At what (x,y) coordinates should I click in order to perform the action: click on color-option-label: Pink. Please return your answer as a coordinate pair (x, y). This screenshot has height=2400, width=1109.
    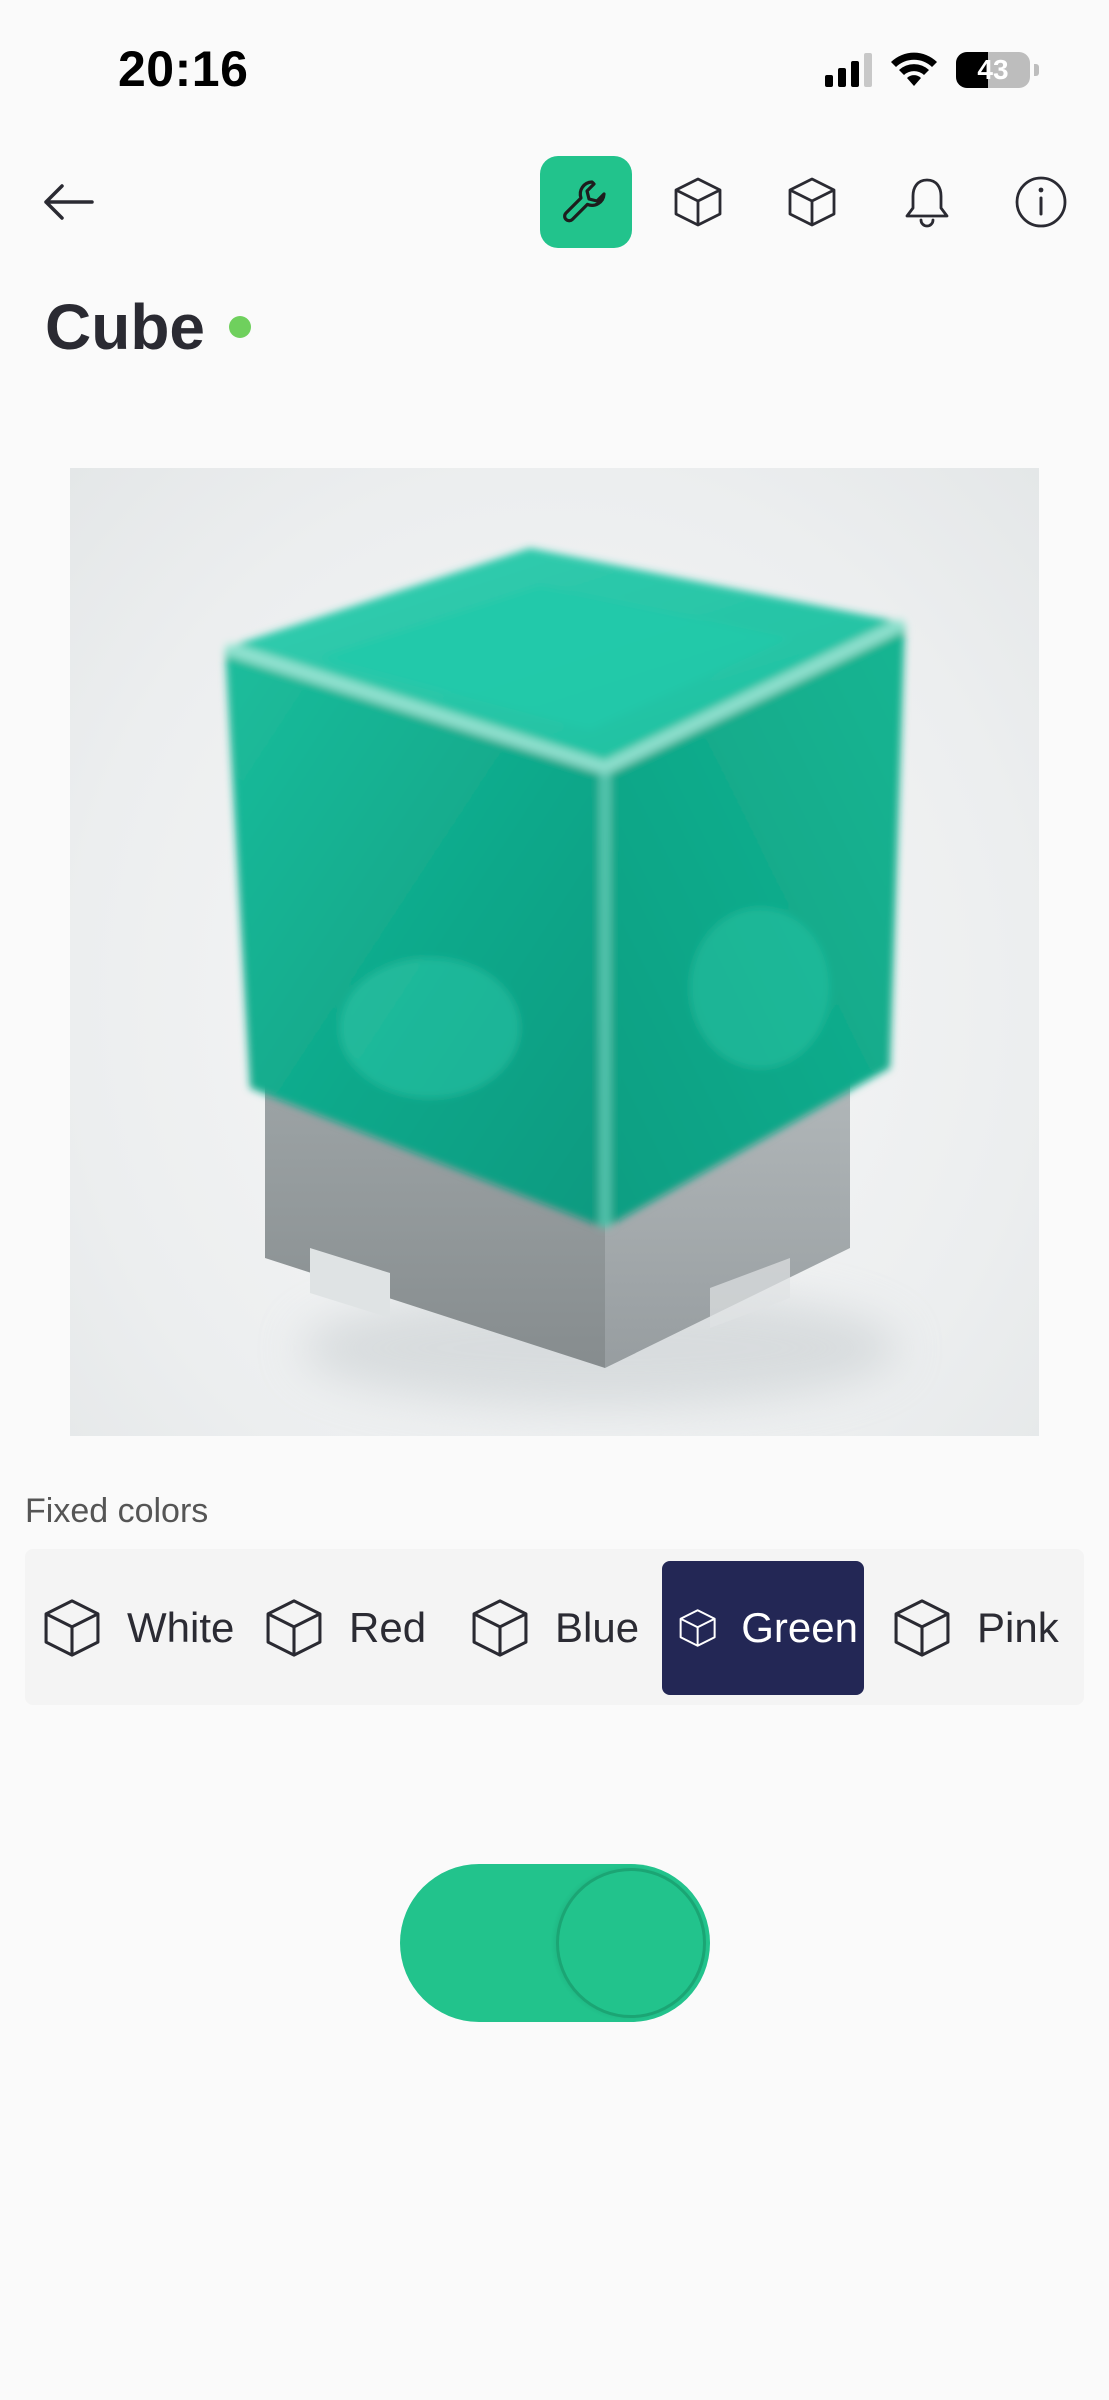
    Looking at the image, I should click on (1018, 1627).